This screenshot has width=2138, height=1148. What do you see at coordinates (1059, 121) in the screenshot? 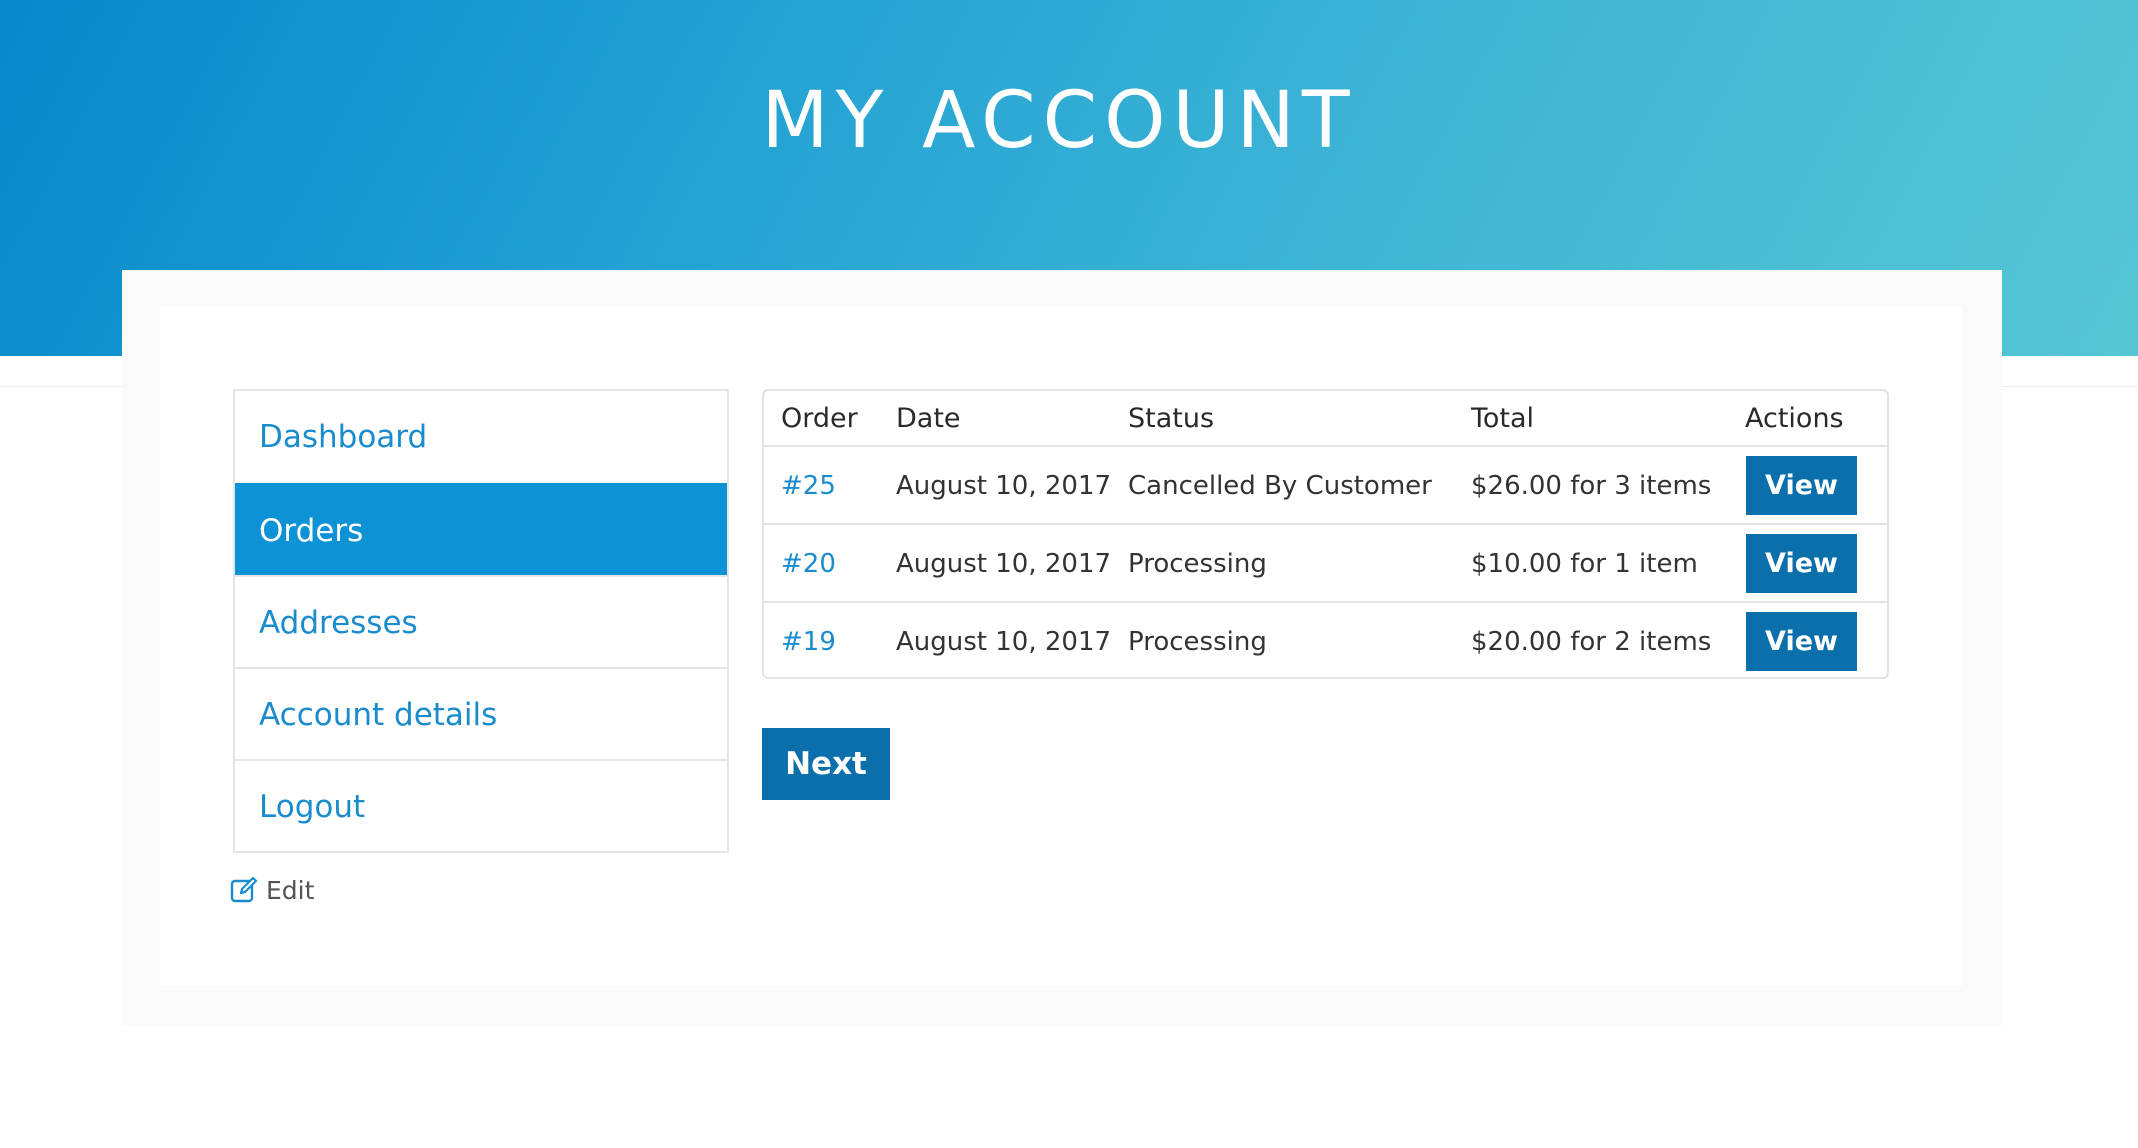
I see `page-title: MY ACCOUNT` at bounding box center [1059, 121].